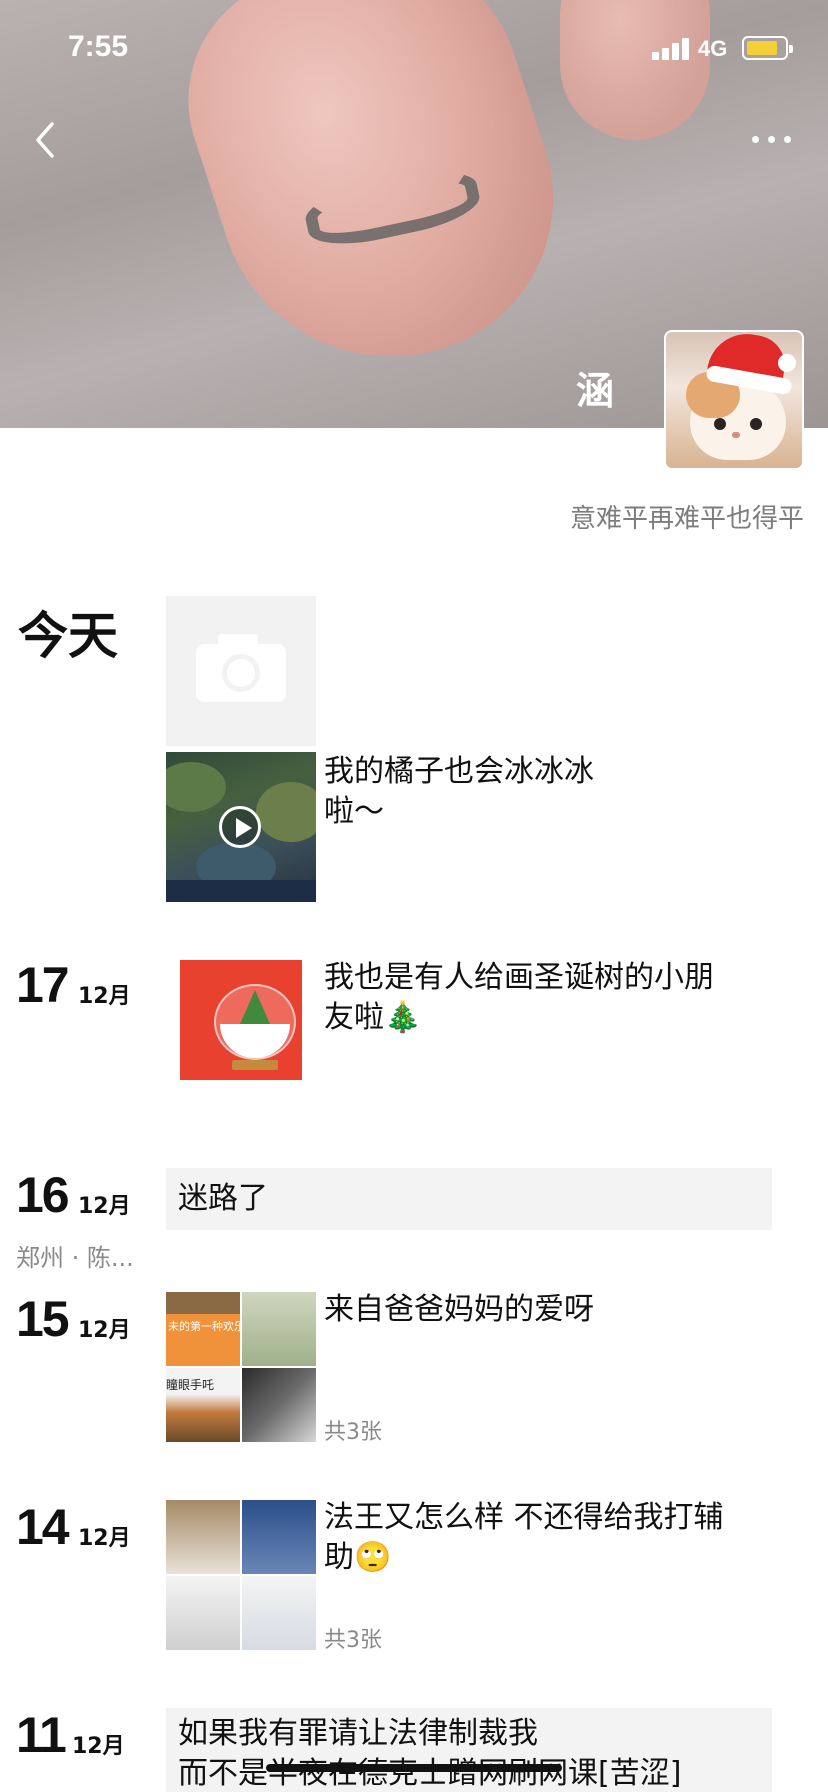 The image size is (828, 1792). Describe the element at coordinates (549, 998) in the screenshot. I see `post-caption: 我也是有人给画圣诞树的小朋 友啦🎄` at that location.